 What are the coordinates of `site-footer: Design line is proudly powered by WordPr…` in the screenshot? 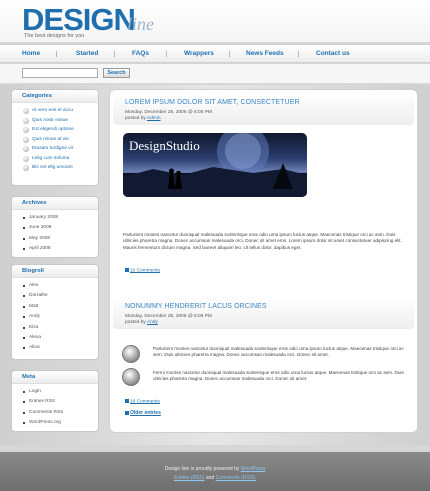 It's located at (215, 471).